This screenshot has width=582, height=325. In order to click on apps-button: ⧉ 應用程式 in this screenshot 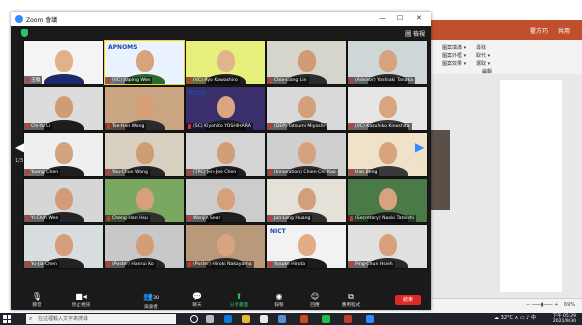, I will do `click(351, 300)`.